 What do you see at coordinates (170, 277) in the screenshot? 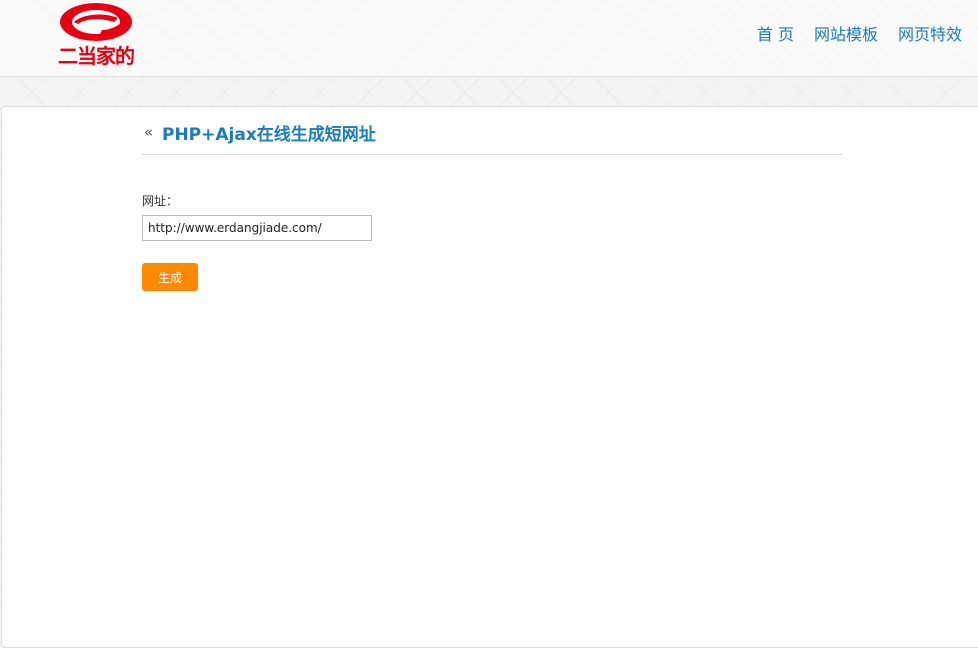
I see `generate-button: 生成` at bounding box center [170, 277].